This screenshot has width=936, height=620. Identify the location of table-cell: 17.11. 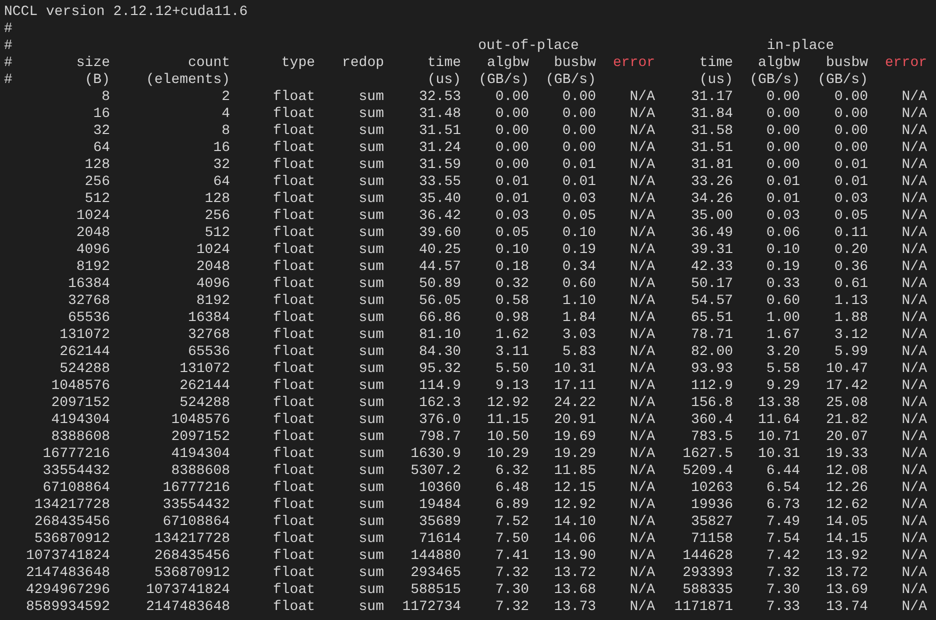
(575, 386).